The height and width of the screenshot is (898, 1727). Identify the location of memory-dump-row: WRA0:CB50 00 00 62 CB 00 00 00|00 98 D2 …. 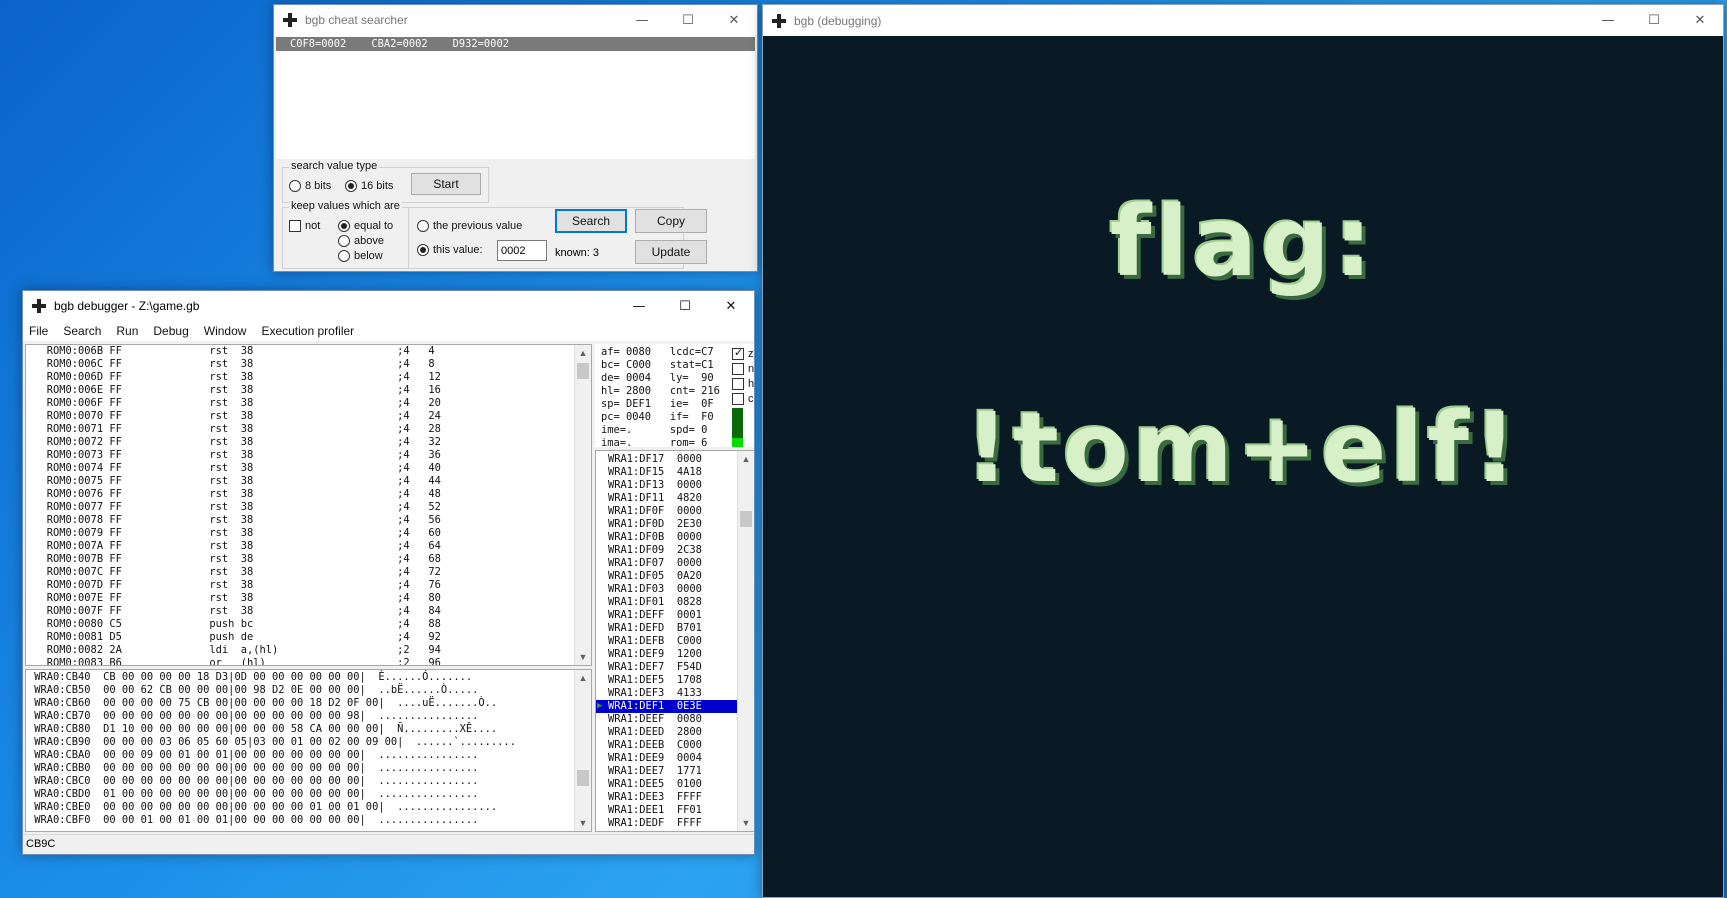
(272, 690).